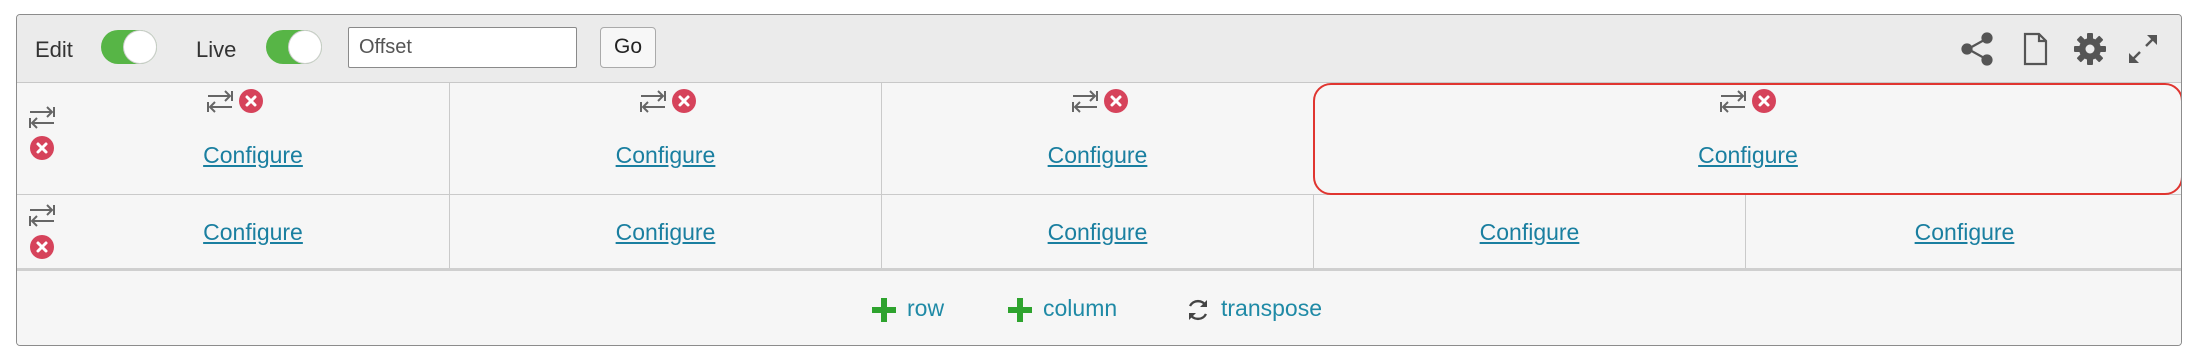 The width and height of the screenshot is (2196, 364). Describe the element at coordinates (1977, 49) in the screenshot. I see `share-icon` at that location.